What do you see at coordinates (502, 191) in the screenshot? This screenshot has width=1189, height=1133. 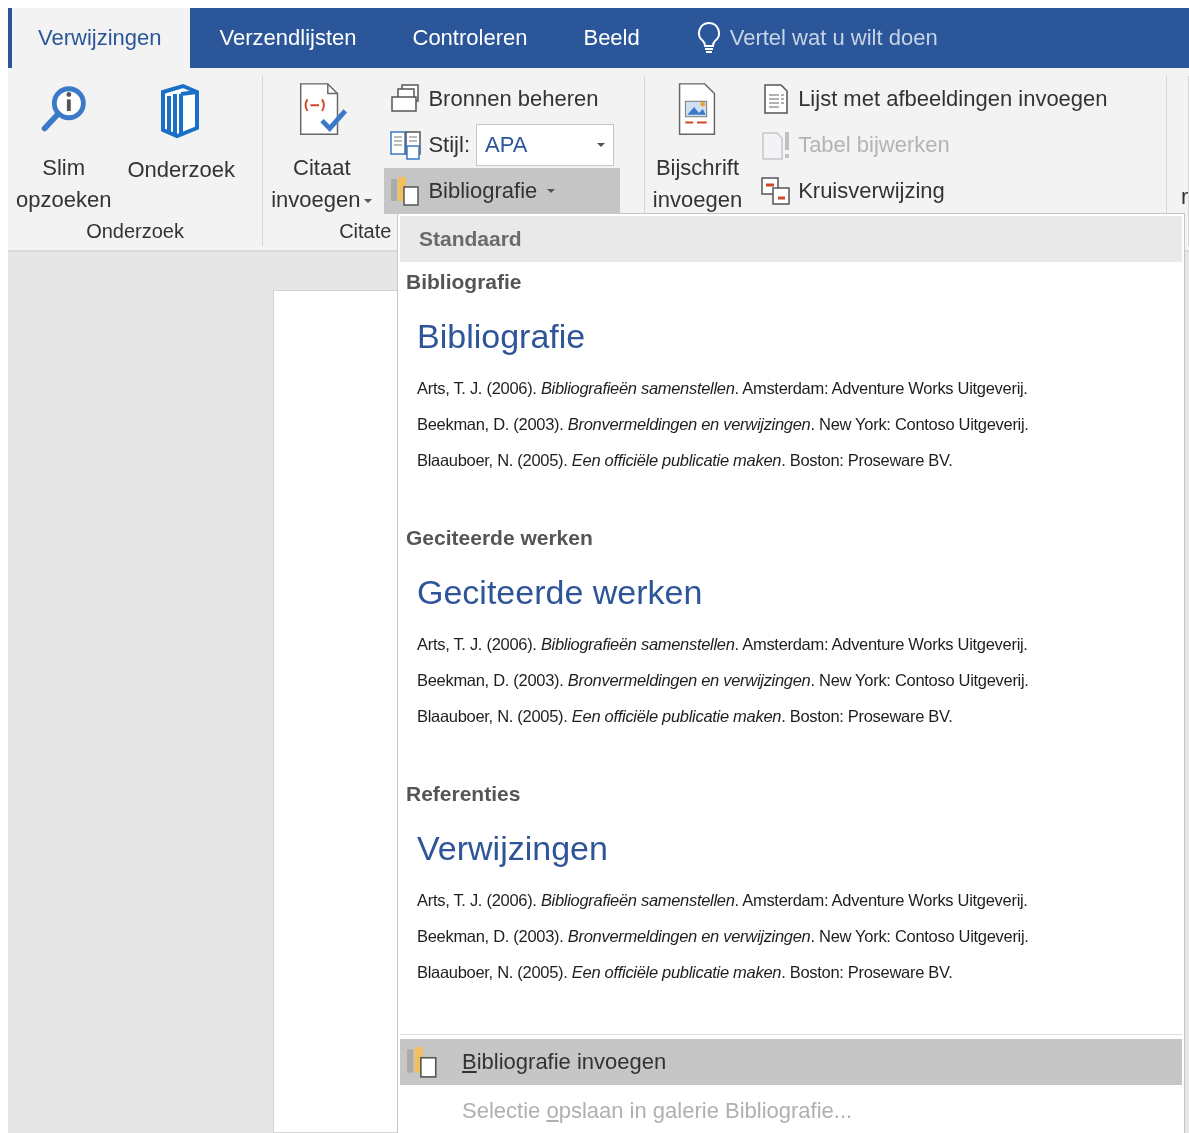 I see `dropdown-button: Bibliografie` at bounding box center [502, 191].